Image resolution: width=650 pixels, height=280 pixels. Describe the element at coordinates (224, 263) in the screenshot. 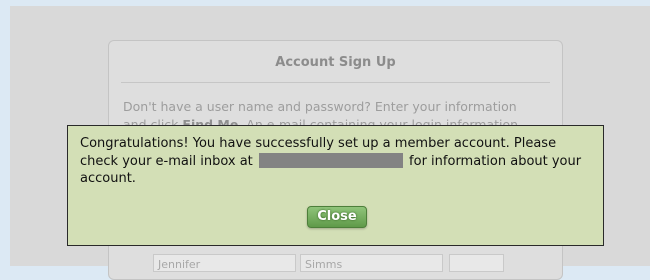

I see `first-name-input: Jennifer` at that location.